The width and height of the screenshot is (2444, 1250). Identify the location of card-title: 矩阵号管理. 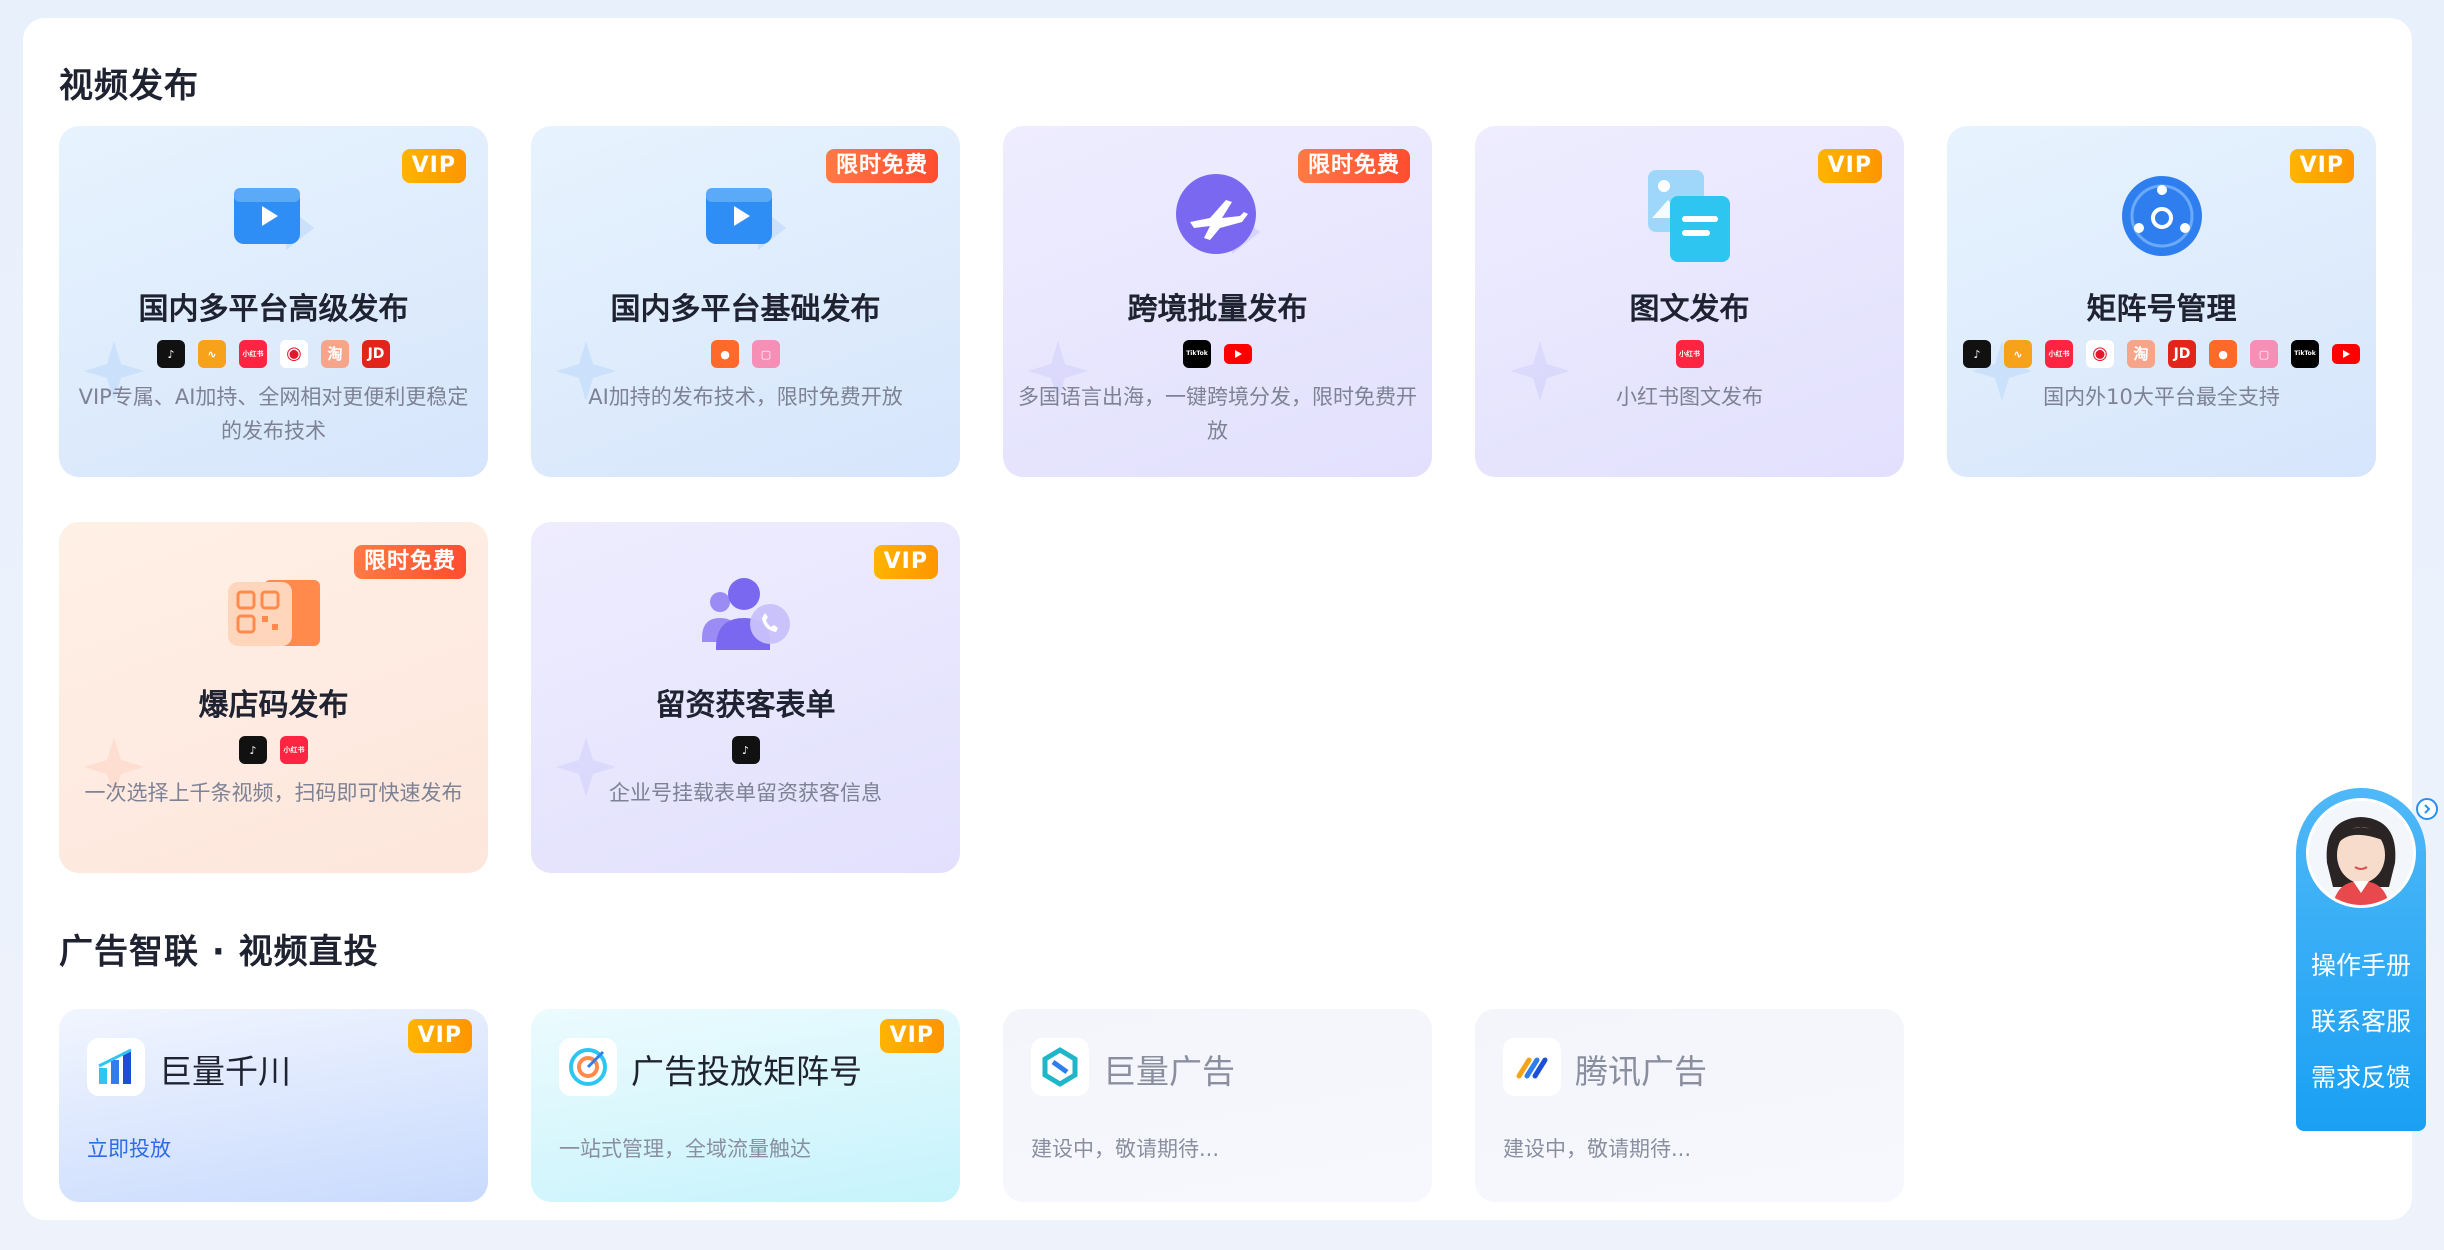
(2161, 309).